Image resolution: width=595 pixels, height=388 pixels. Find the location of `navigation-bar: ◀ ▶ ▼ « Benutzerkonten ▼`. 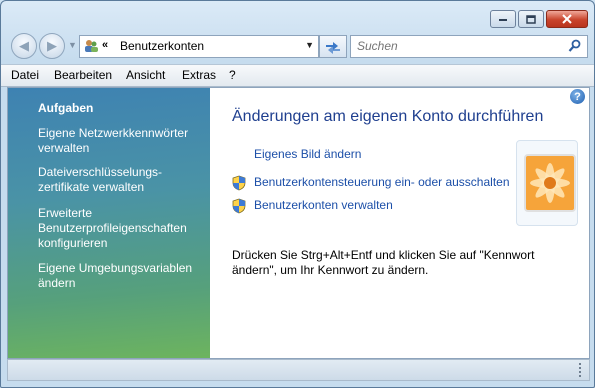

navigation-bar: ◀ ▶ ▼ « Benutzerkonten ▼ is located at coordinates (298, 46).